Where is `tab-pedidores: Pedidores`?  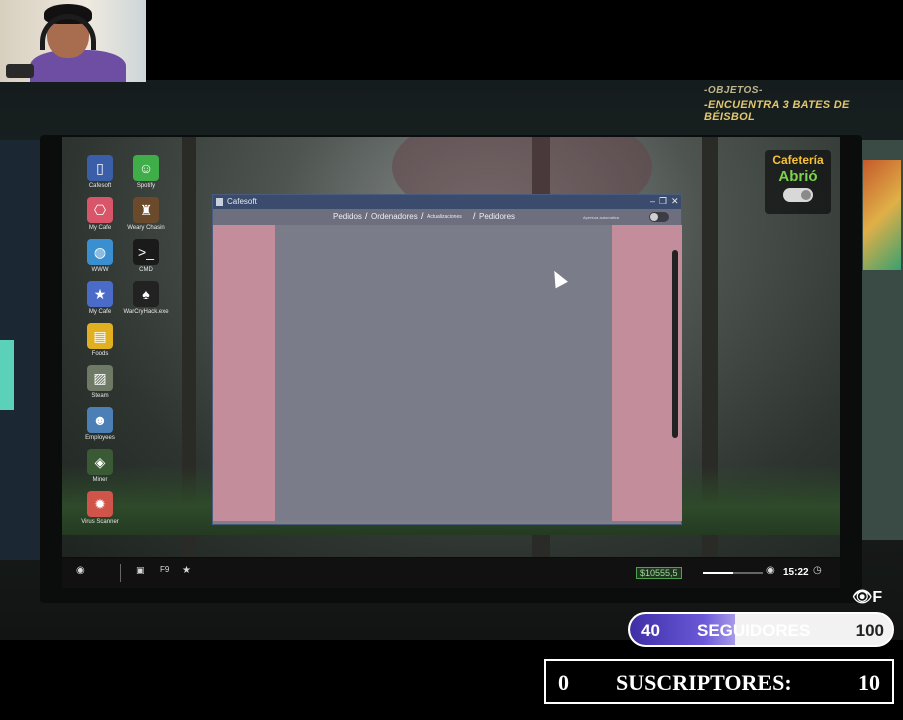
tab-pedidores: Pedidores is located at coordinates (497, 216).